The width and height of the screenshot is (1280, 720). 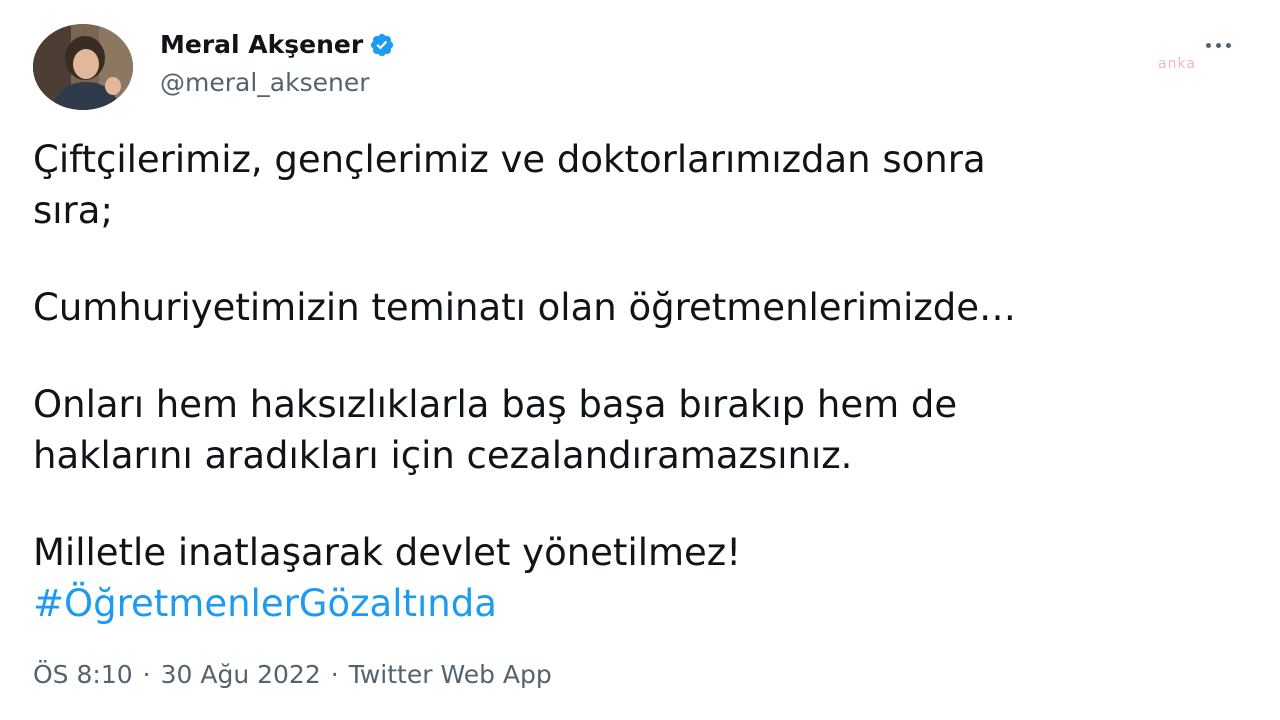 I want to click on avatar-image, so click(x=83, y=67).